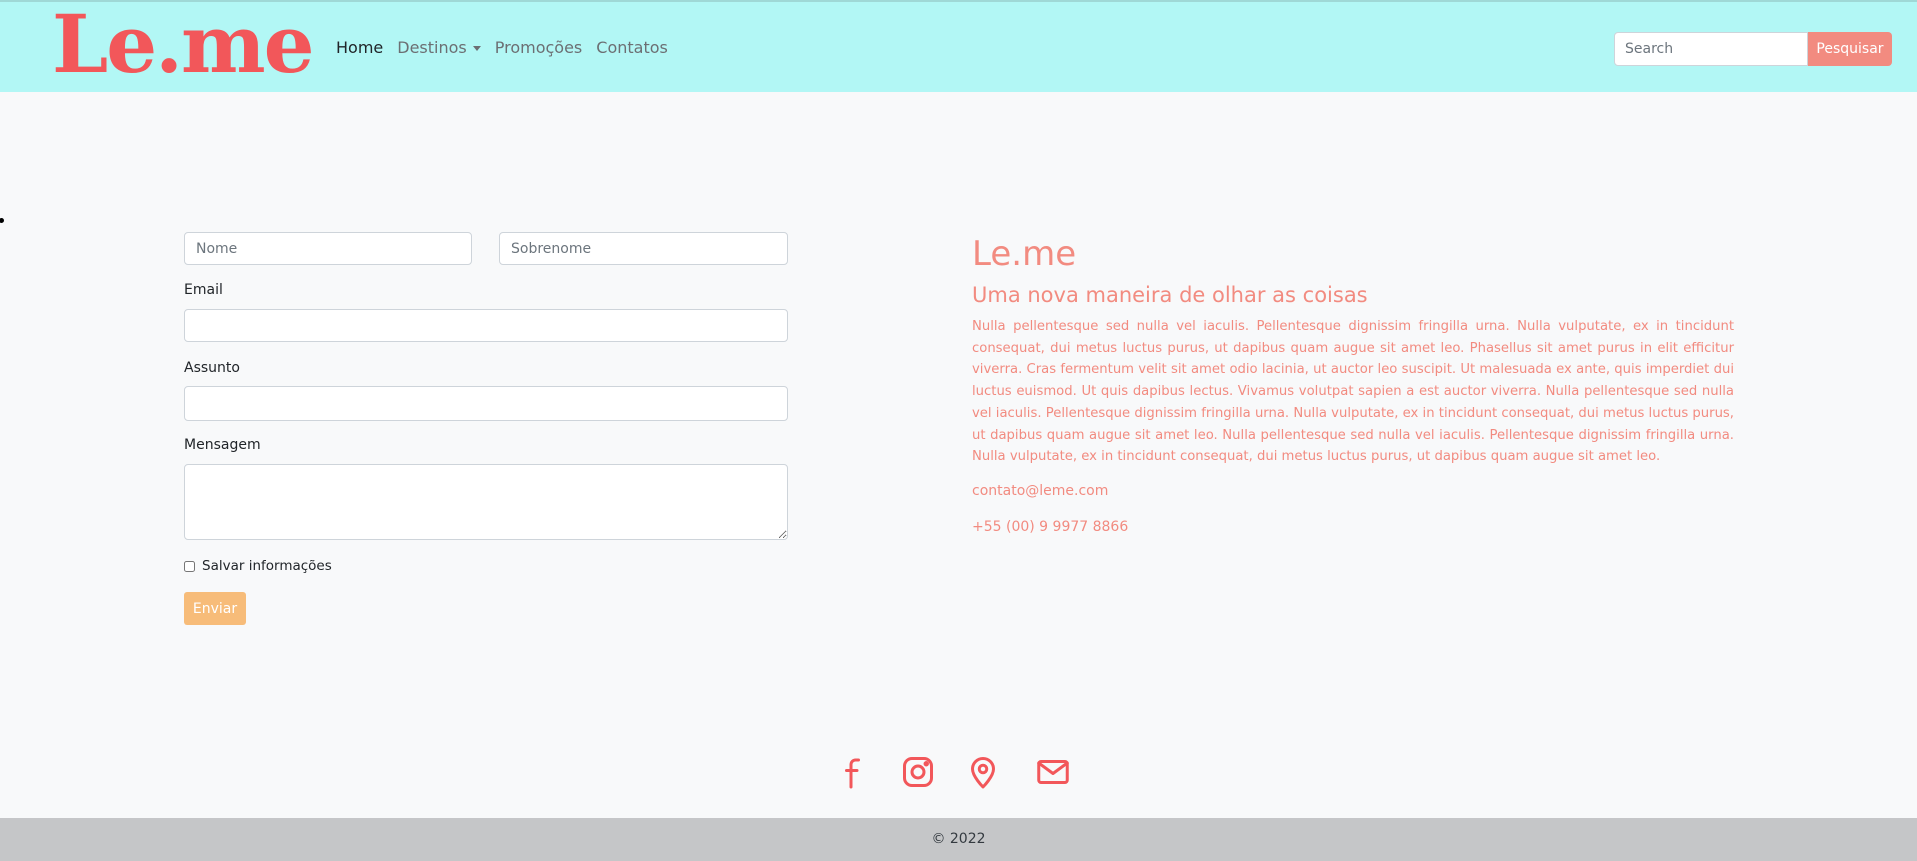 The height and width of the screenshot is (861, 1917). I want to click on nav-link-contatos: Contatos, so click(632, 47).